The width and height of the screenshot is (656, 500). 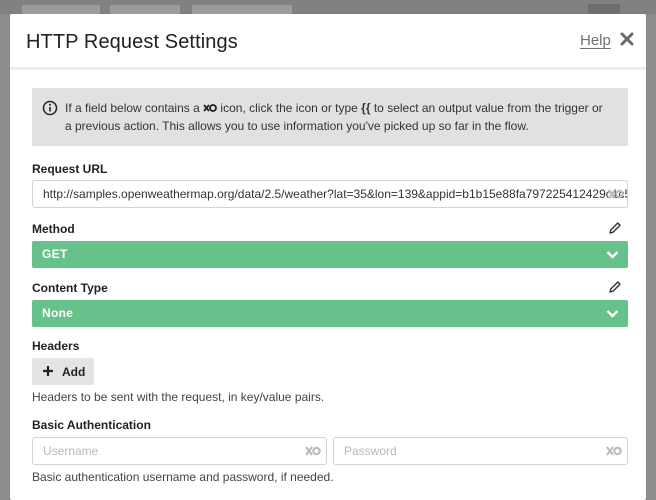 I want to click on content-type-value: None, so click(x=58, y=313).